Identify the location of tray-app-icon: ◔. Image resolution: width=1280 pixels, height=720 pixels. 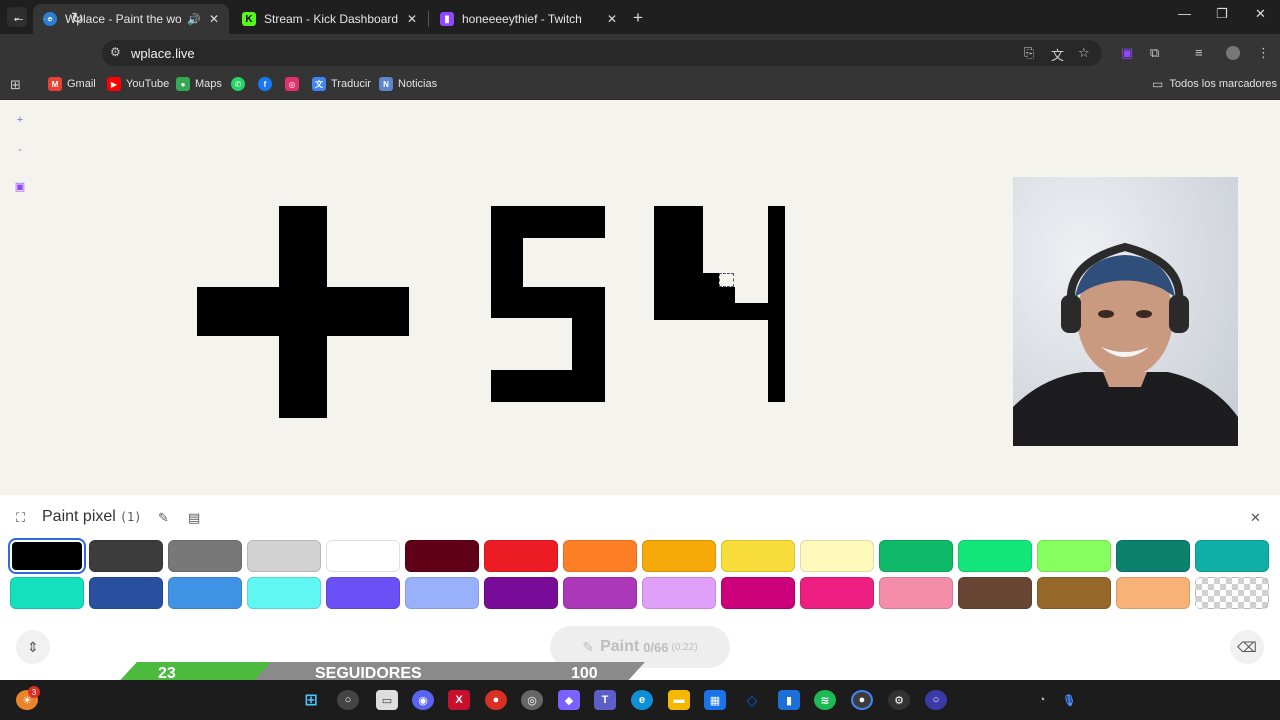
(1042, 700).